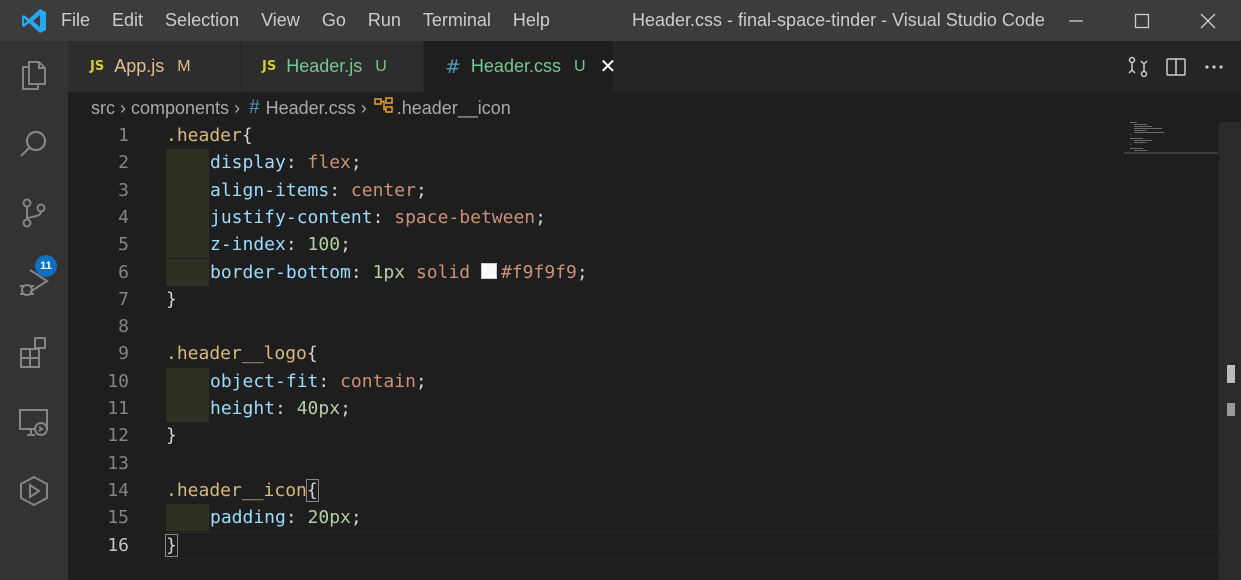 The image size is (1241, 580). Describe the element at coordinates (202, 20) in the screenshot. I see `menu-selection: Selection` at that location.